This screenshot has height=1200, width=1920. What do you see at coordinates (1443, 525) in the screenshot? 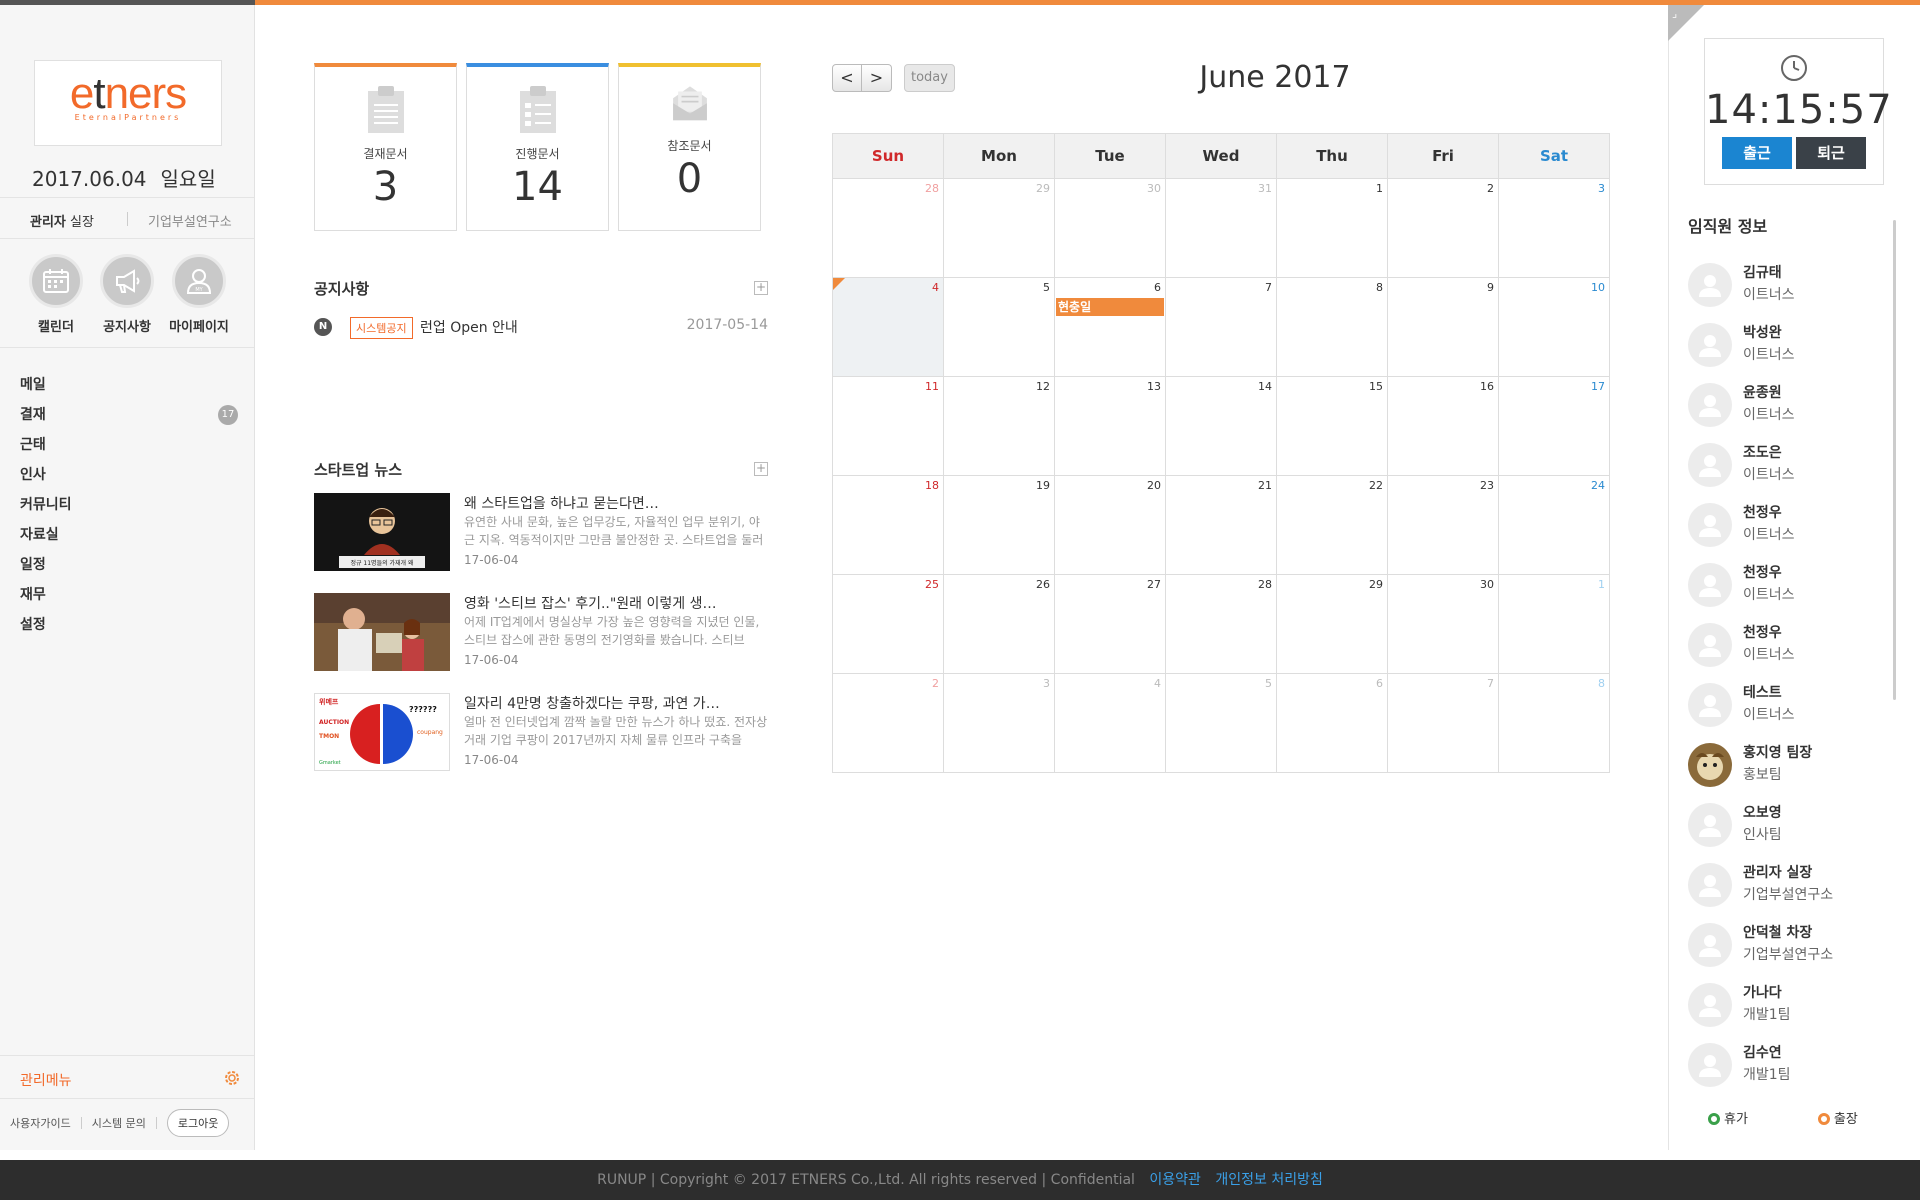
I see `calendar-day-cell: 23` at bounding box center [1443, 525].